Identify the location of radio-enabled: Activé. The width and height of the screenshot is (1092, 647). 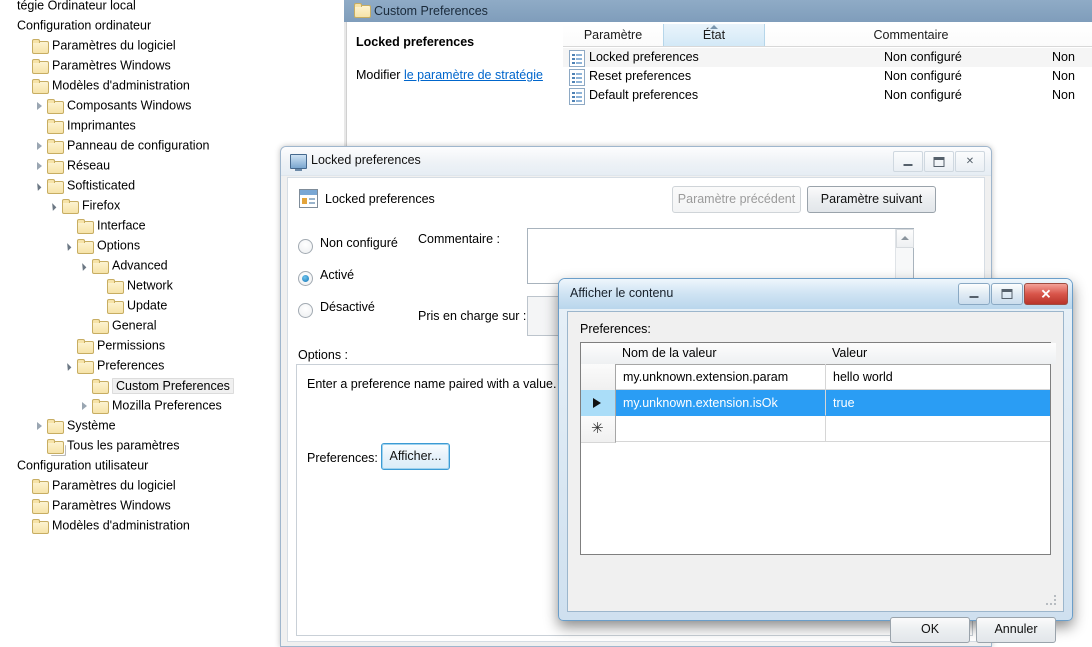
(418, 282).